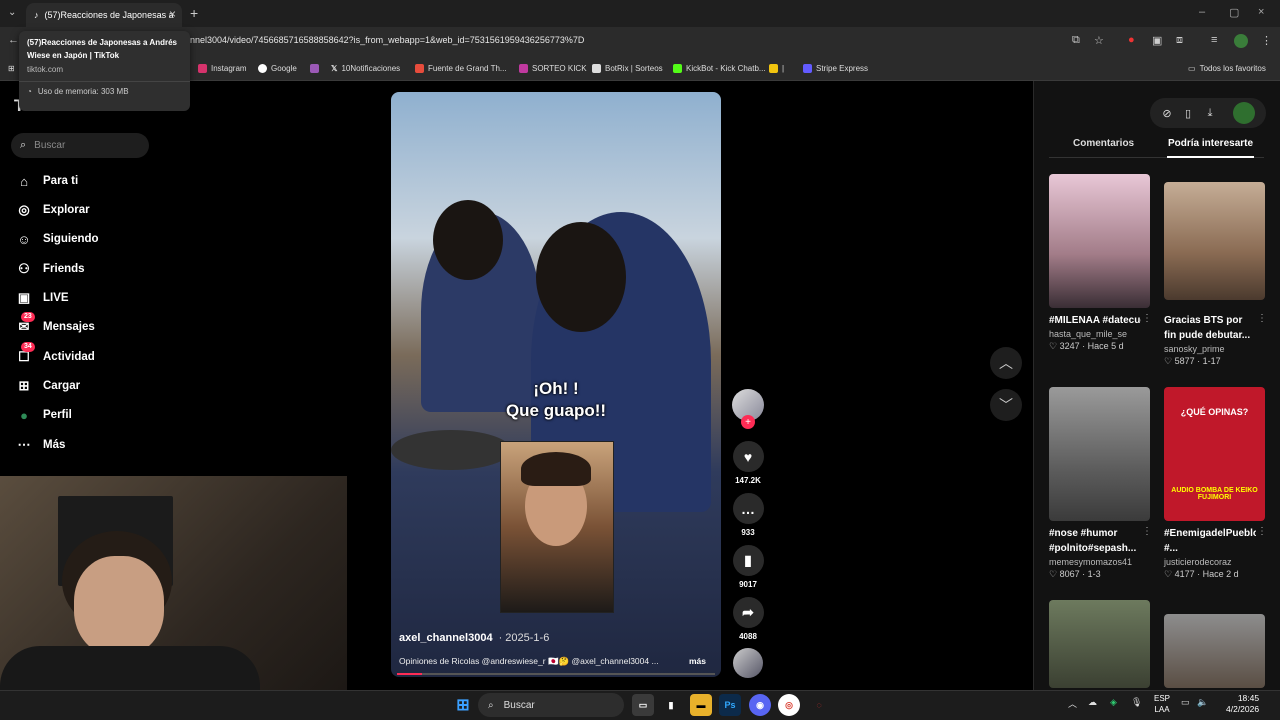  What do you see at coordinates (1244, 113) in the screenshot?
I see `user-avatar` at bounding box center [1244, 113].